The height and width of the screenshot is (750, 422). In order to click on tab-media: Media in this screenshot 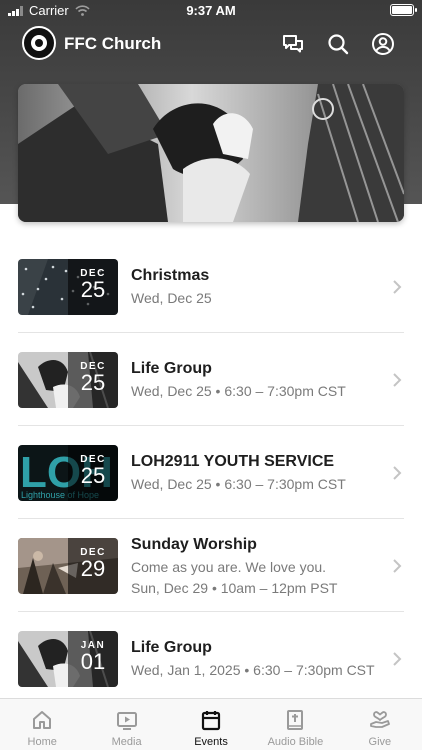, I will do `click(126, 724)`.